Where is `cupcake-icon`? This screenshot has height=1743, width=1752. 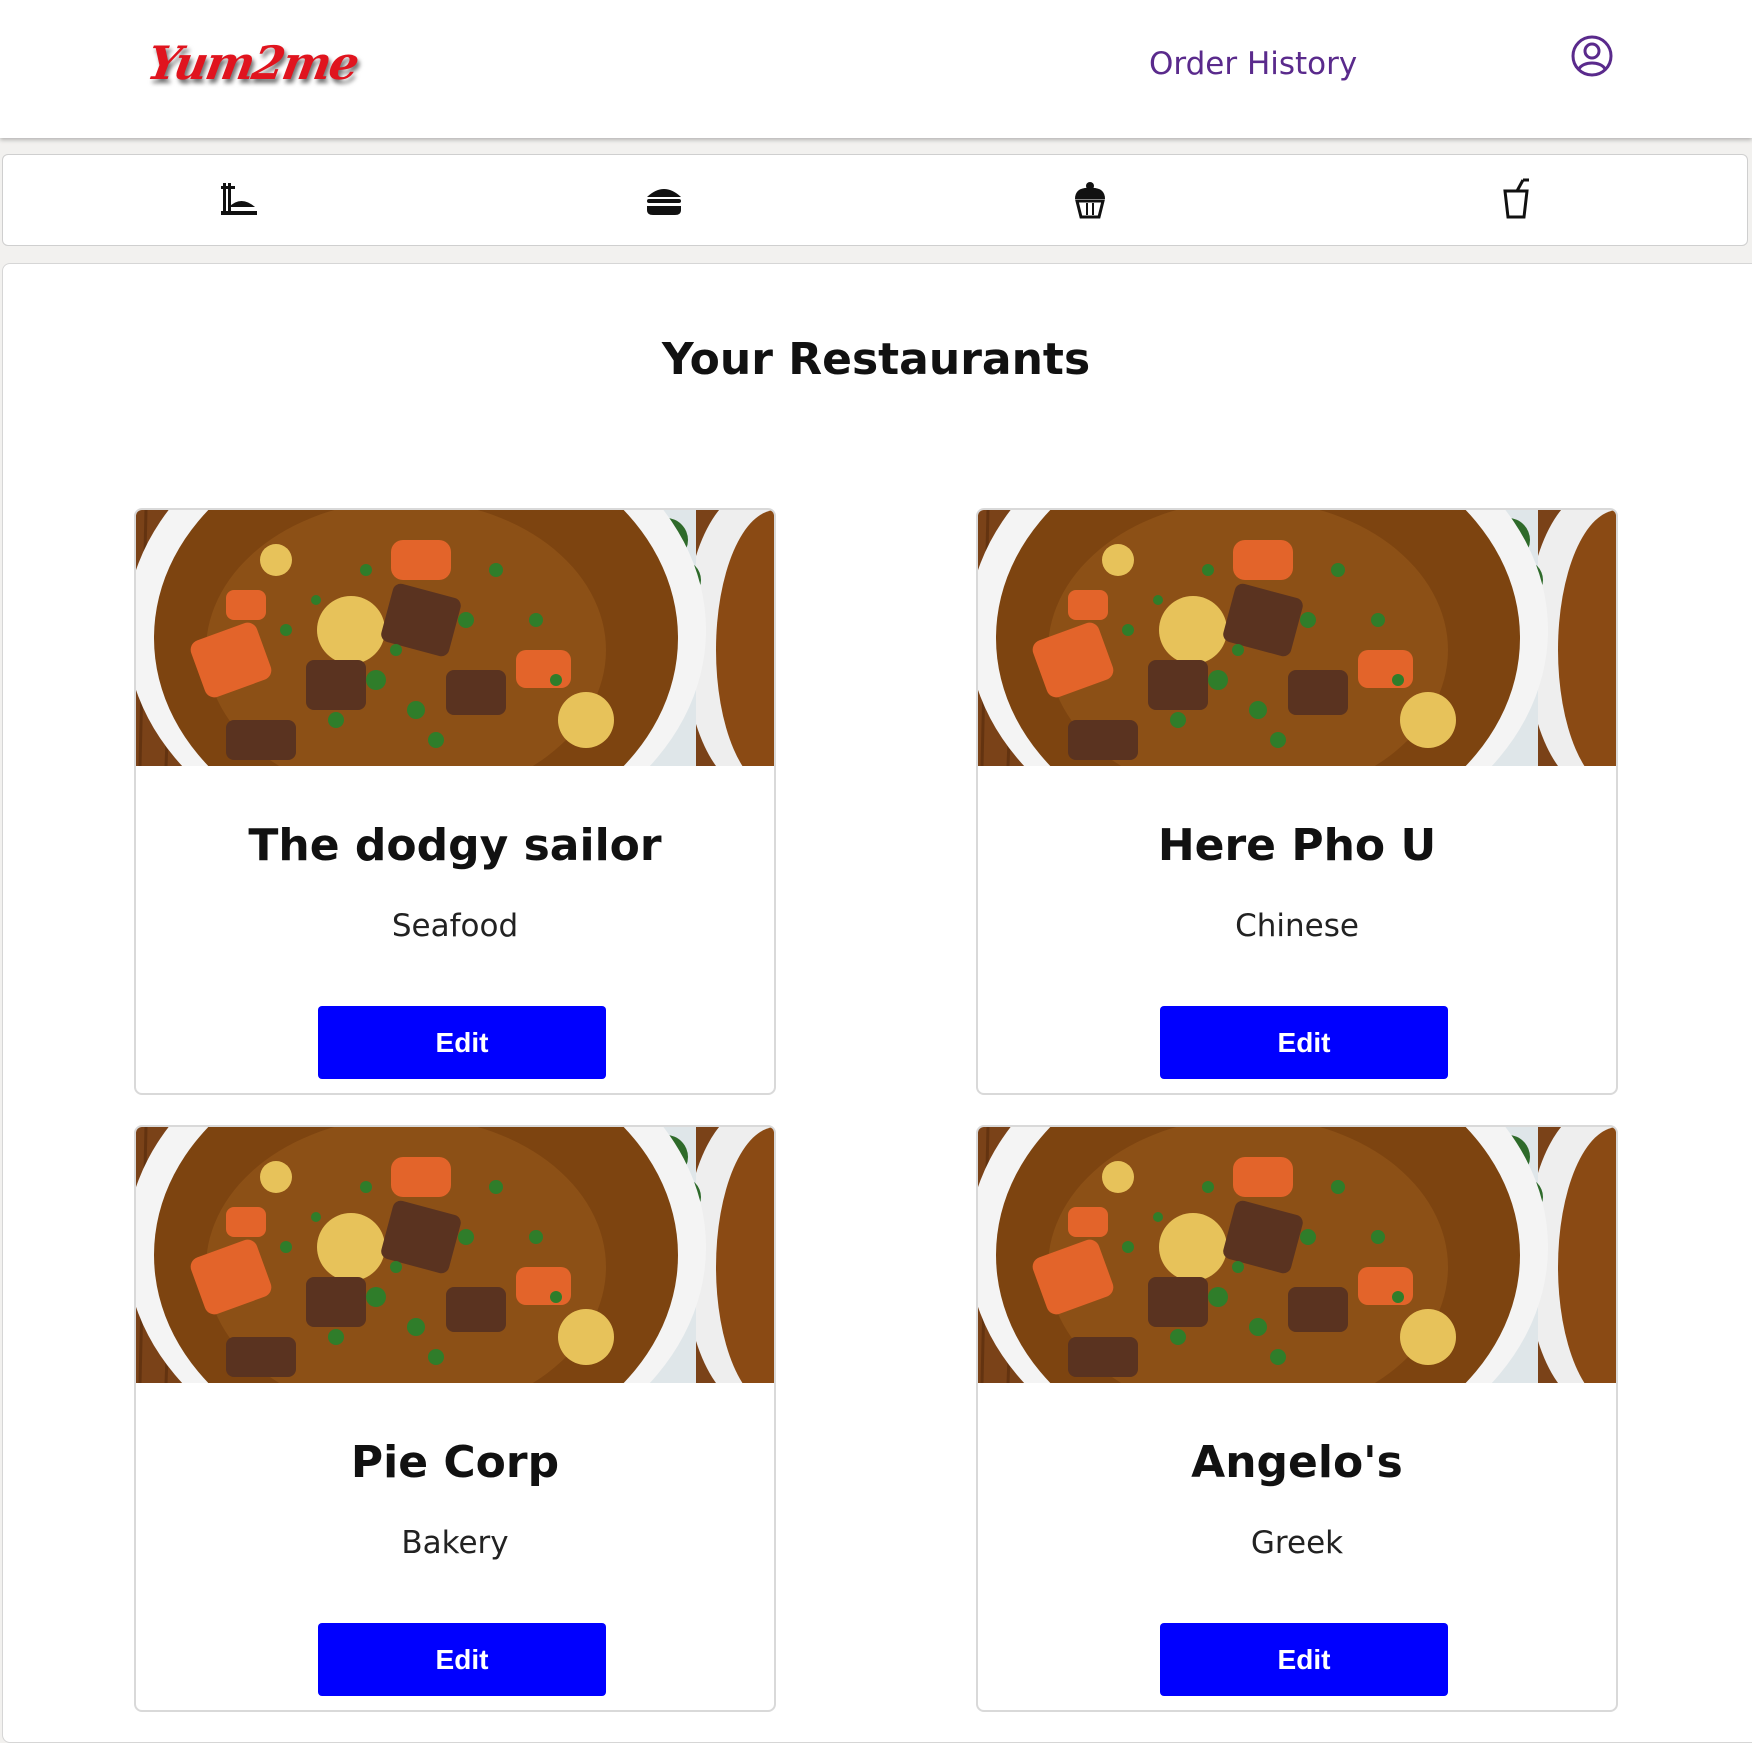
cupcake-icon is located at coordinates (1090, 200).